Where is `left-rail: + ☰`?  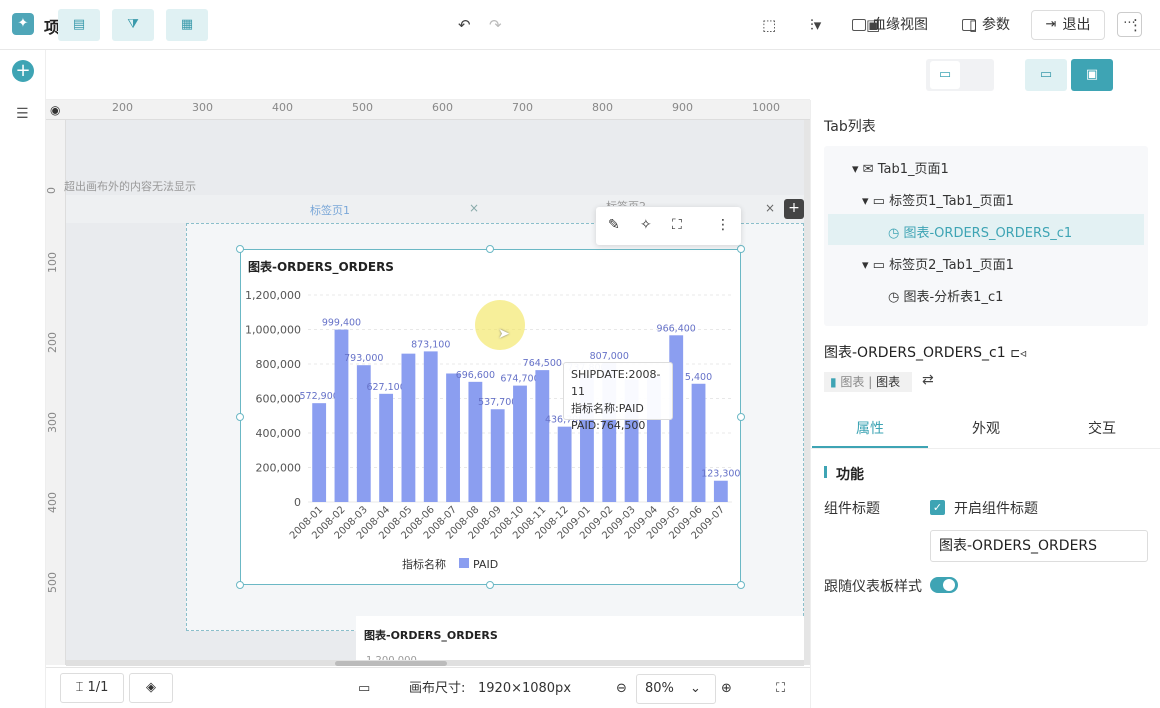
left-rail: + ☰ is located at coordinates (23, 379).